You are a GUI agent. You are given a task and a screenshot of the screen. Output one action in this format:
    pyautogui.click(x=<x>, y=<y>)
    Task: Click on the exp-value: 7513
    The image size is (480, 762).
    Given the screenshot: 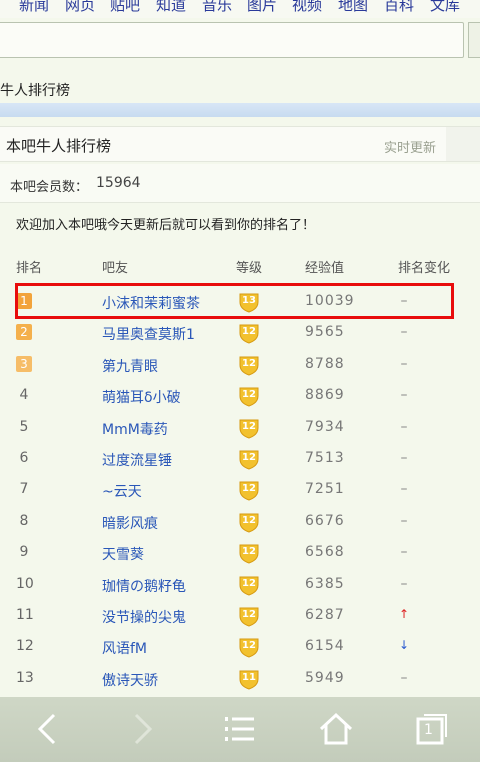 What is the action you would take?
    pyautogui.click(x=325, y=458)
    